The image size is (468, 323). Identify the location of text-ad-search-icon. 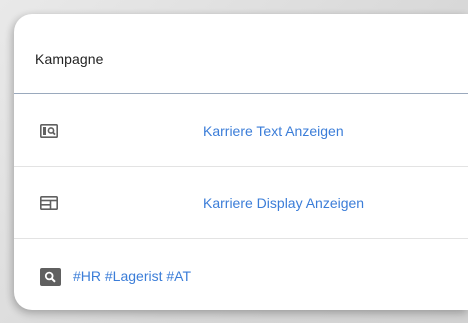
(49, 131).